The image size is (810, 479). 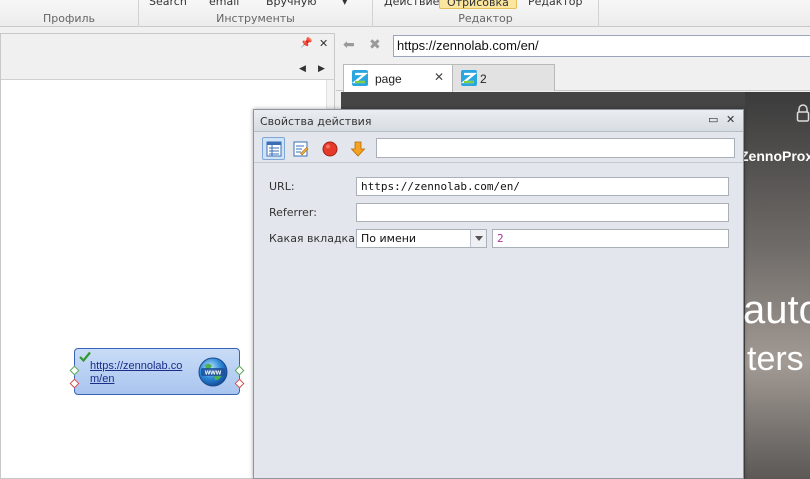 What do you see at coordinates (730, 120) in the screenshot?
I see `close-dialog-icon: ✕` at bounding box center [730, 120].